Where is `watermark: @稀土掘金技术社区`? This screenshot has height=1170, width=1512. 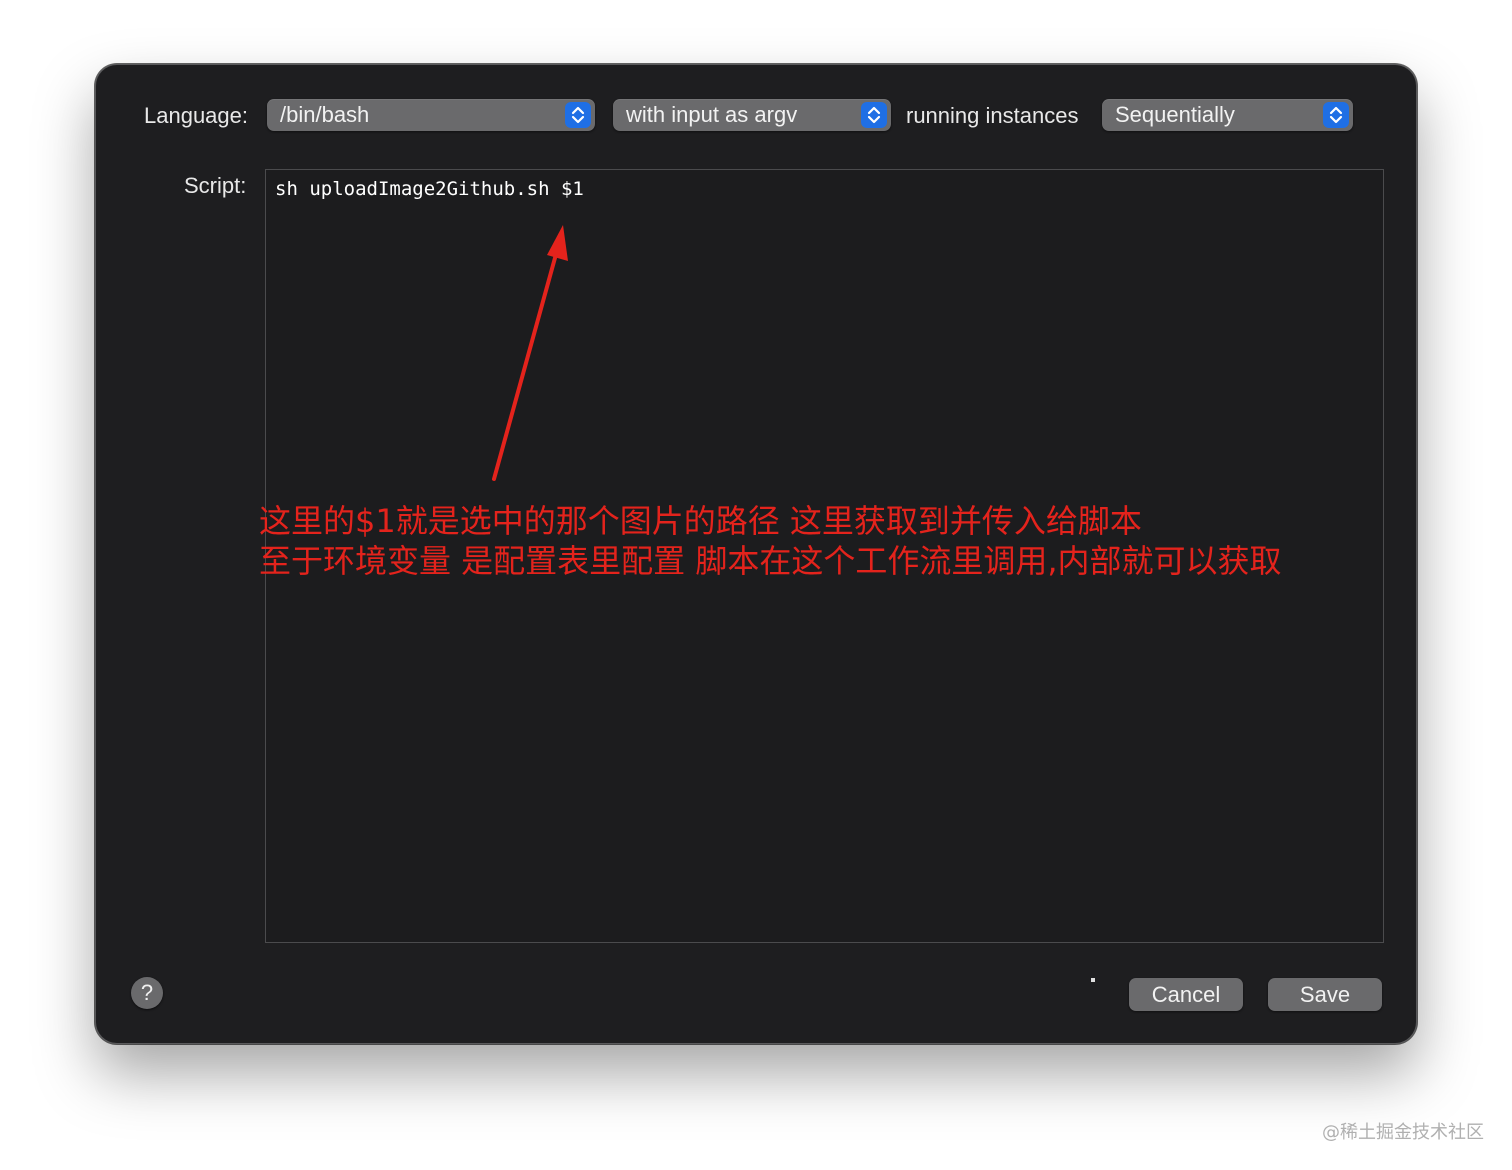
watermark: @稀土掘金技术社区 is located at coordinates (1403, 1132).